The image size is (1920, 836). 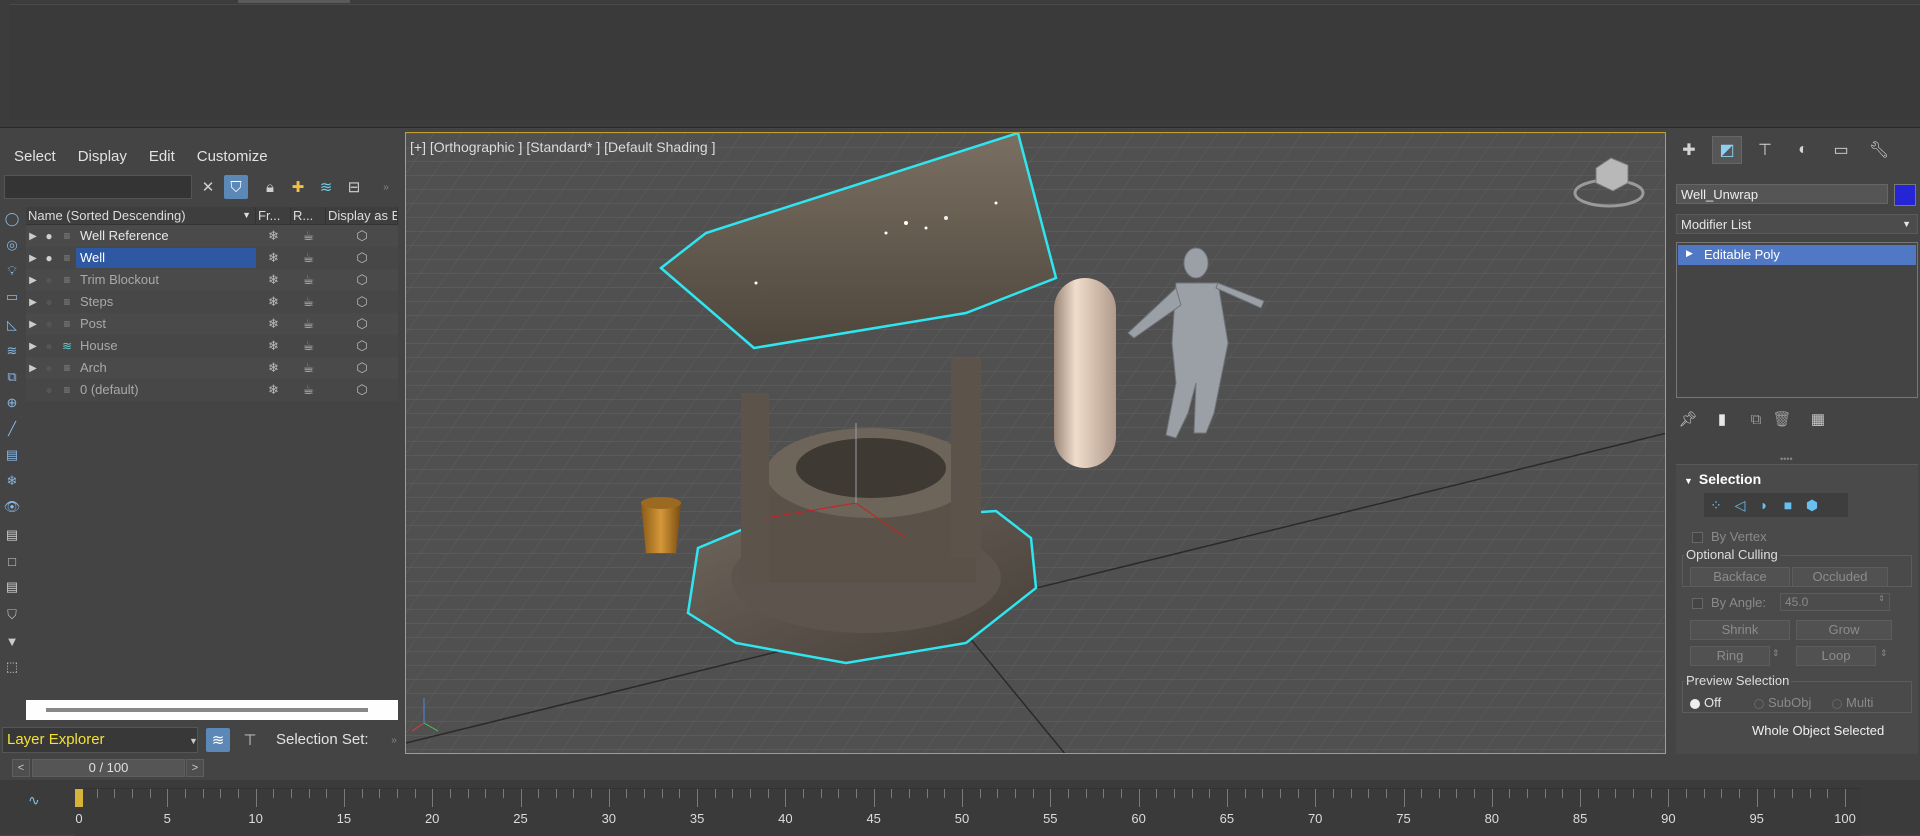 What do you see at coordinates (1841, 150) in the screenshot?
I see `display-tab-icon: ▭` at bounding box center [1841, 150].